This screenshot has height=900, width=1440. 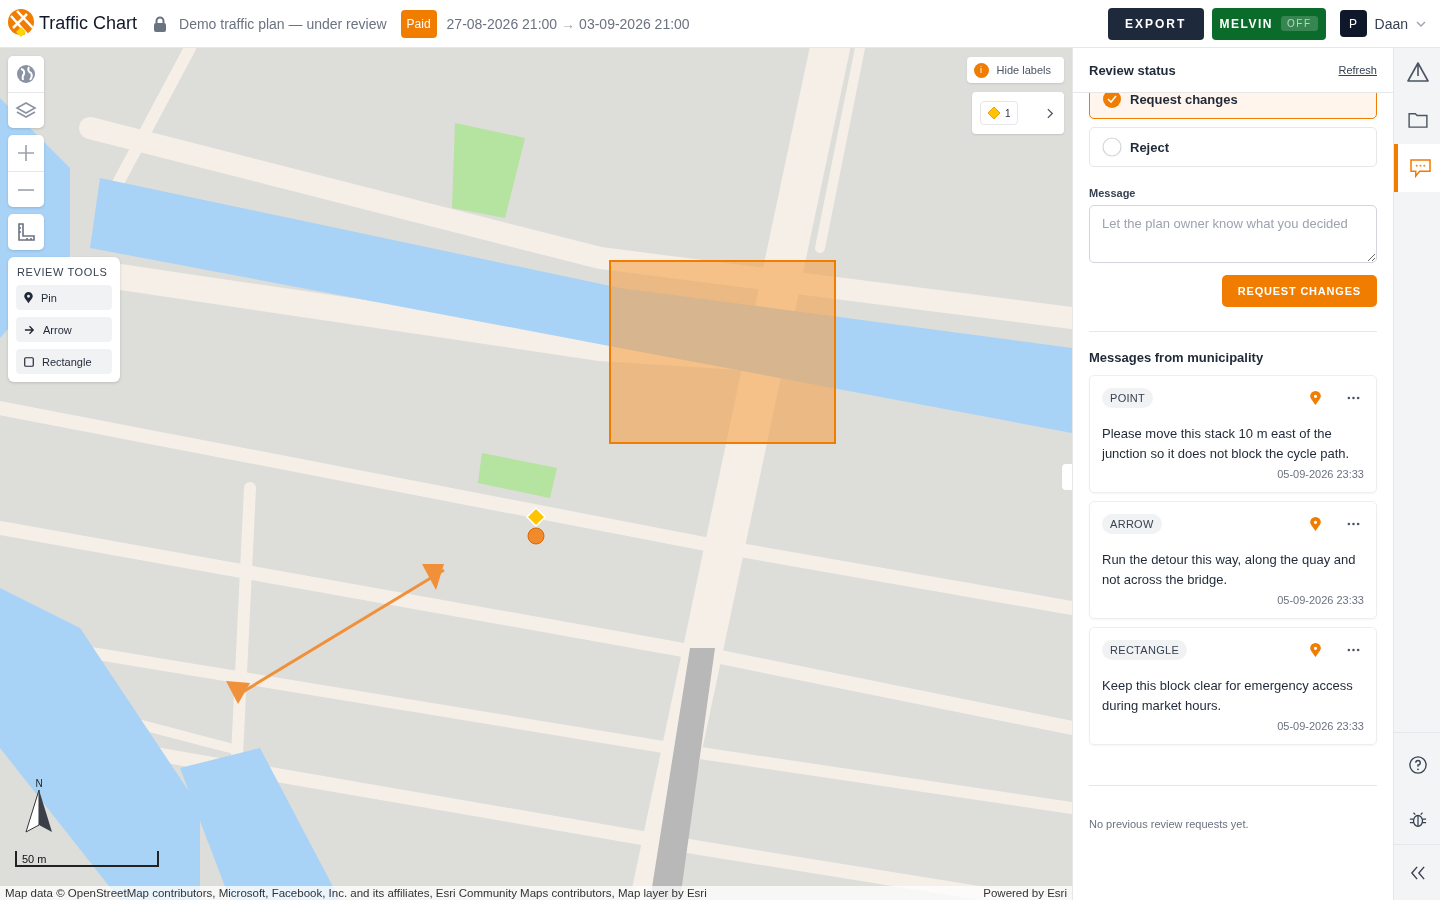 What do you see at coordinates (1418, 820) in the screenshot?
I see `bug-icon` at bounding box center [1418, 820].